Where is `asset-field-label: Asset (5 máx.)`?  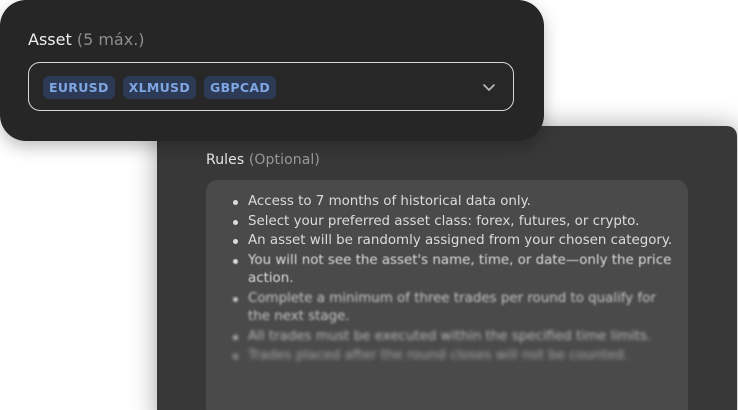
asset-field-label: Asset (5 máx.) is located at coordinates (86, 39).